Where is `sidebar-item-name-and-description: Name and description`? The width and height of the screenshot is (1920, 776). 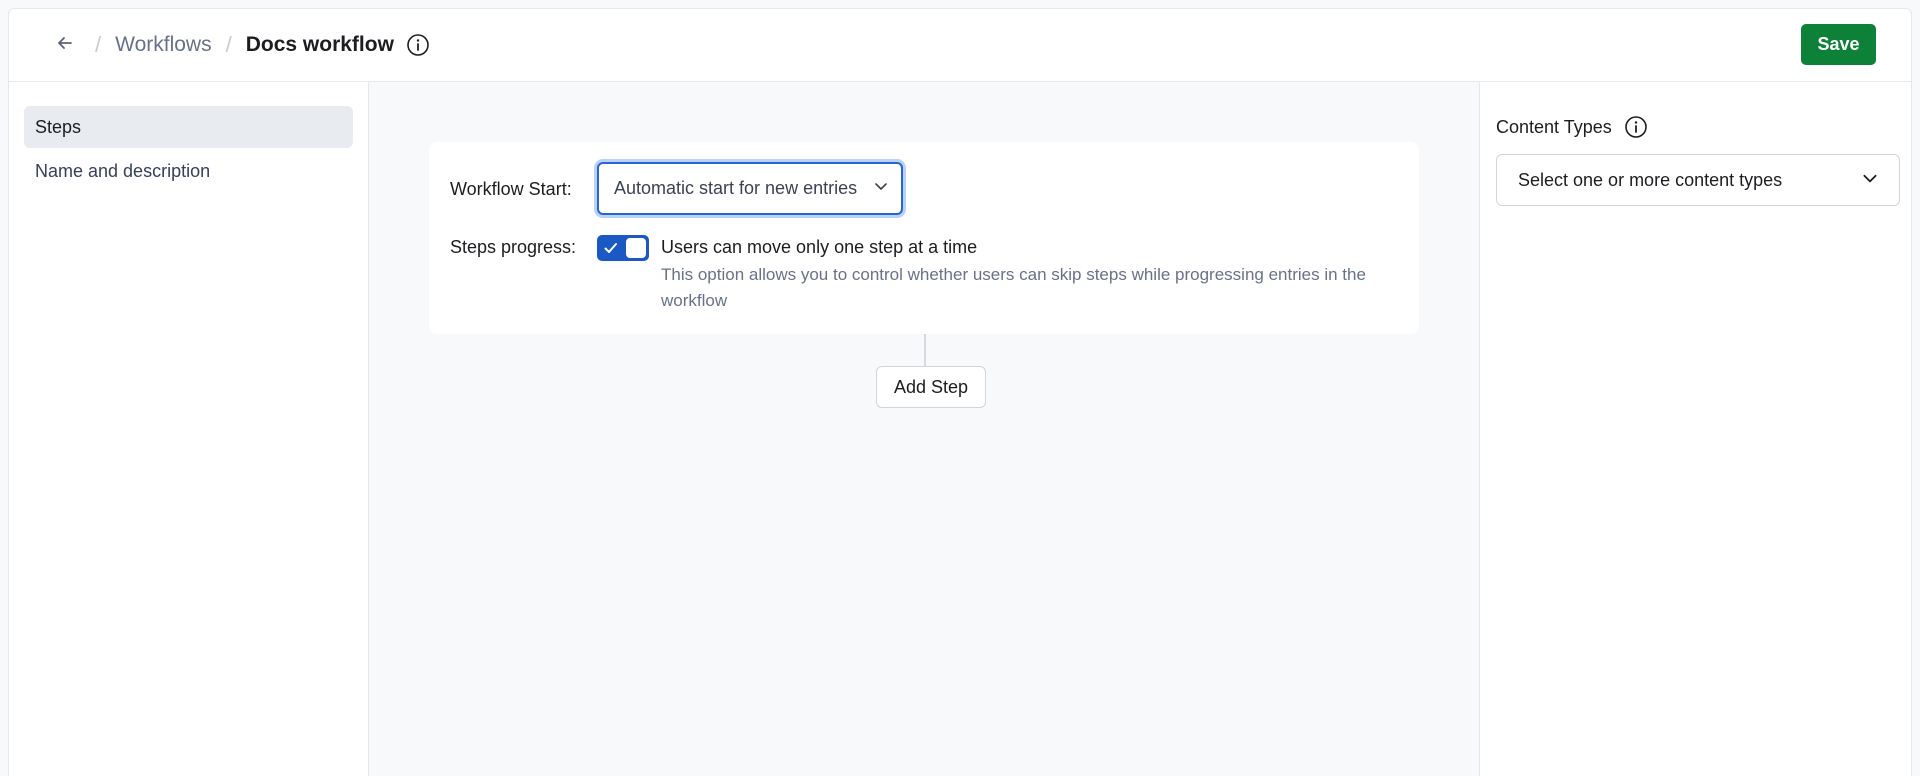
sidebar-item-name-and-description: Name and description is located at coordinates (188, 171).